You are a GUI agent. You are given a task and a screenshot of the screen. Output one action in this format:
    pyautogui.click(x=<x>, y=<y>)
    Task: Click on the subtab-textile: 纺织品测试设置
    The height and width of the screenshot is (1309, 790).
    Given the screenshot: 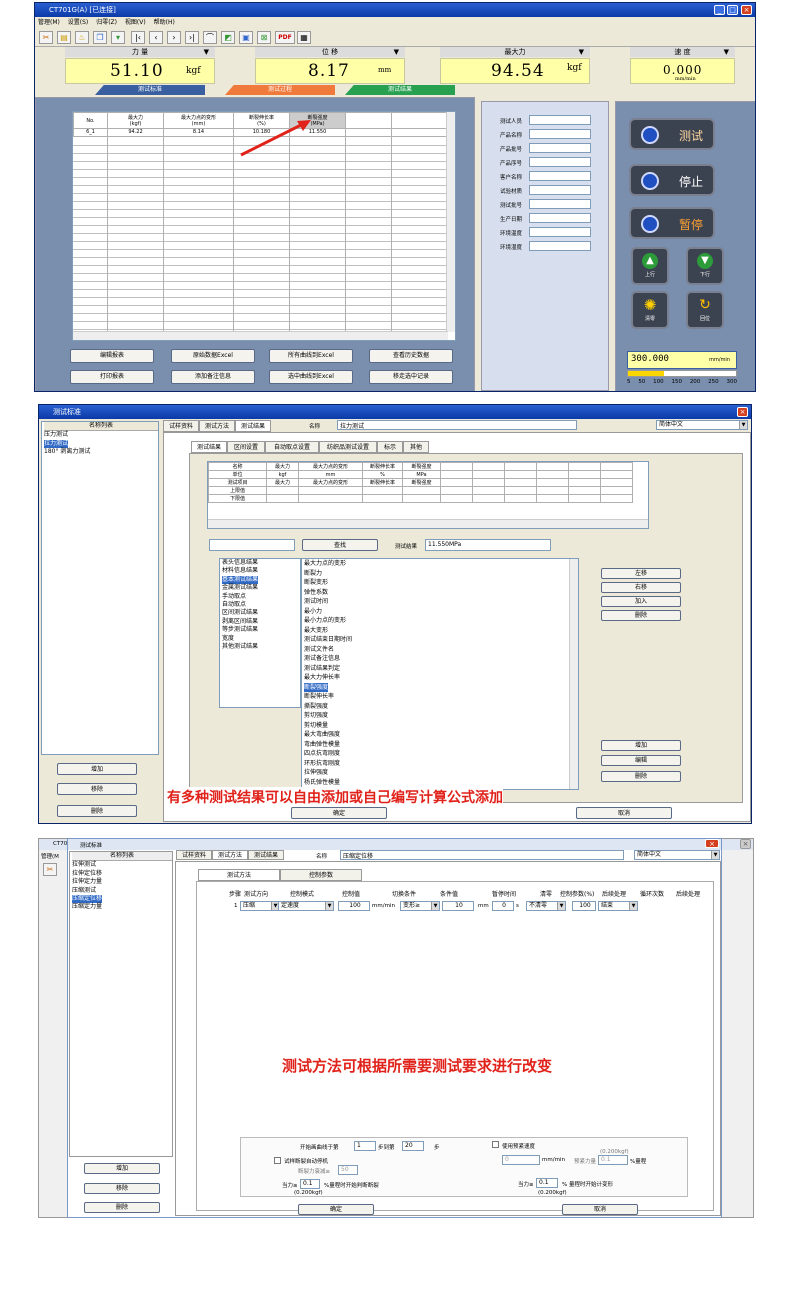 What is the action you would take?
    pyautogui.click(x=348, y=447)
    